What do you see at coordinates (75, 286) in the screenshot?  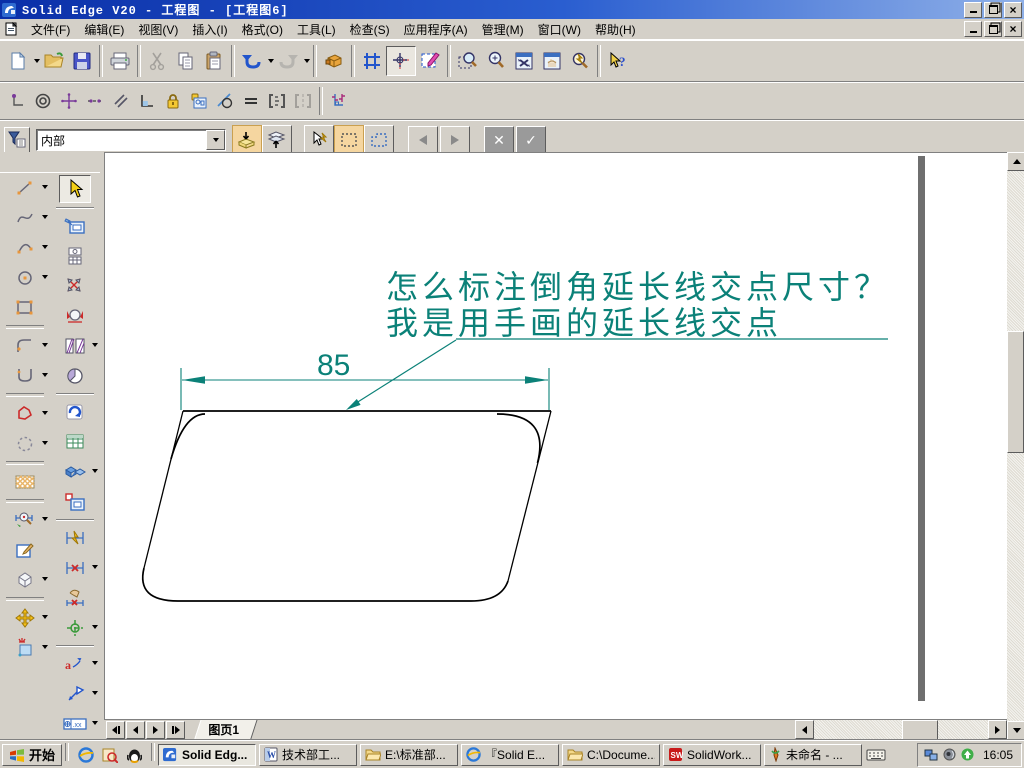 I see `section-view-tool` at bounding box center [75, 286].